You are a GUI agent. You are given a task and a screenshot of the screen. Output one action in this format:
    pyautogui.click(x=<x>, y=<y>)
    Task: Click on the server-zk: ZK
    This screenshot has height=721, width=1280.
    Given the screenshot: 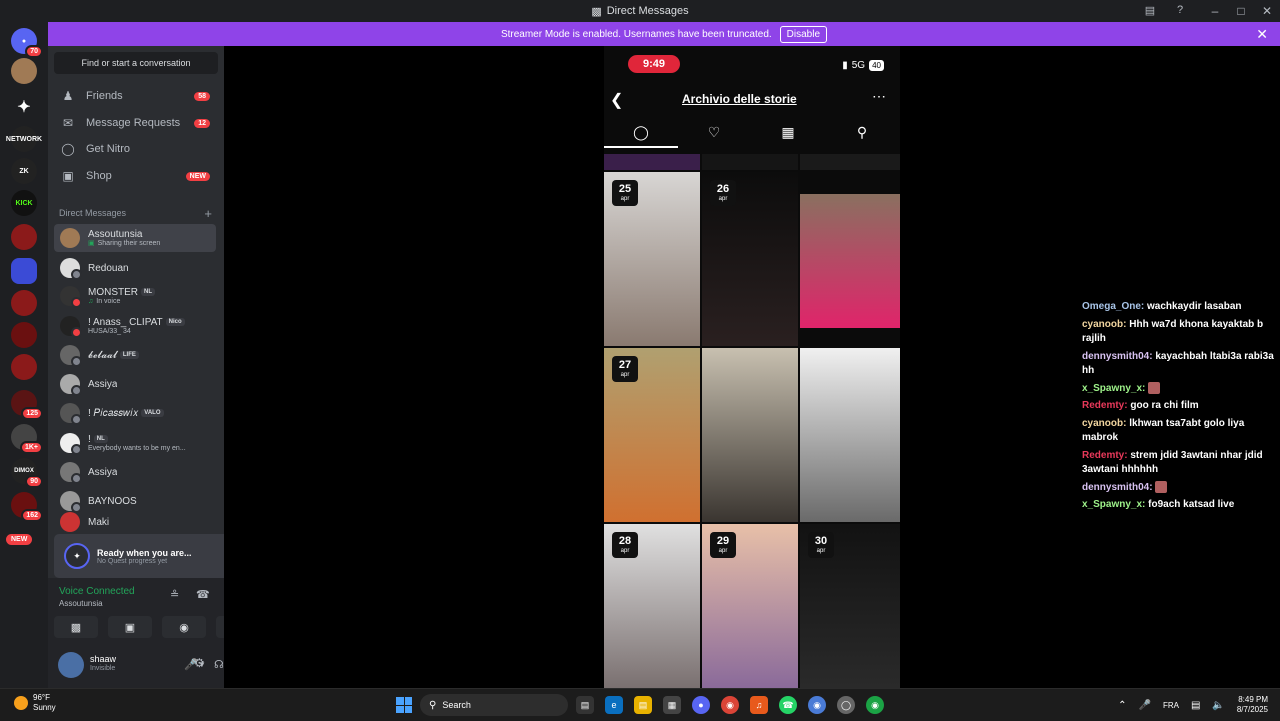 What is the action you would take?
    pyautogui.click(x=24, y=171)
    